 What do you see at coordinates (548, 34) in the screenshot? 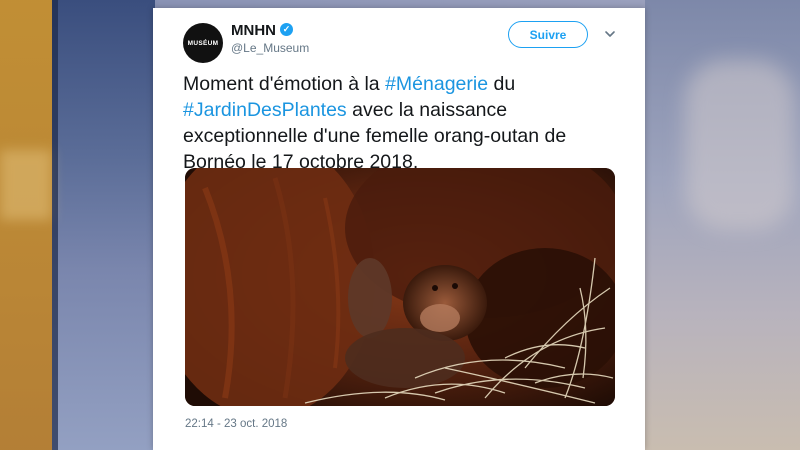
I see `follow-button: Suivre` at bounding box center [548, 34].